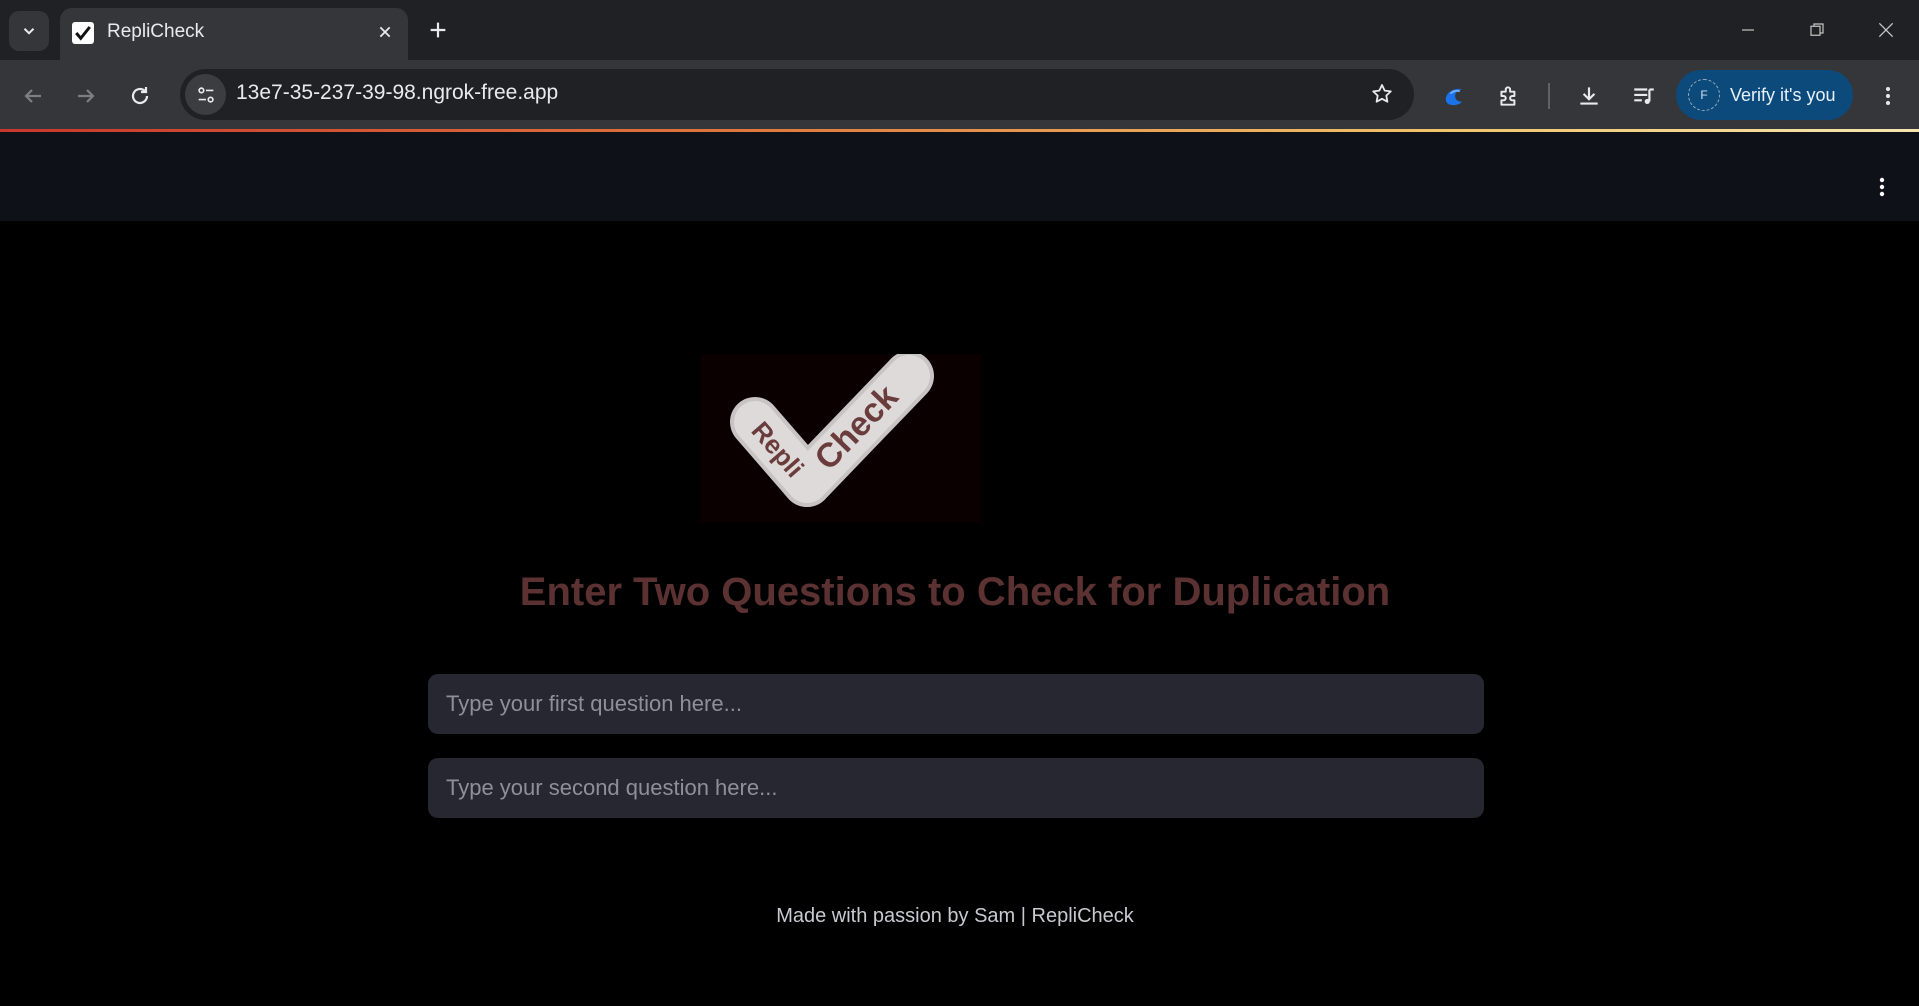  I want to click on browser-tab-strip: RepliCheck, so click(959, 30).